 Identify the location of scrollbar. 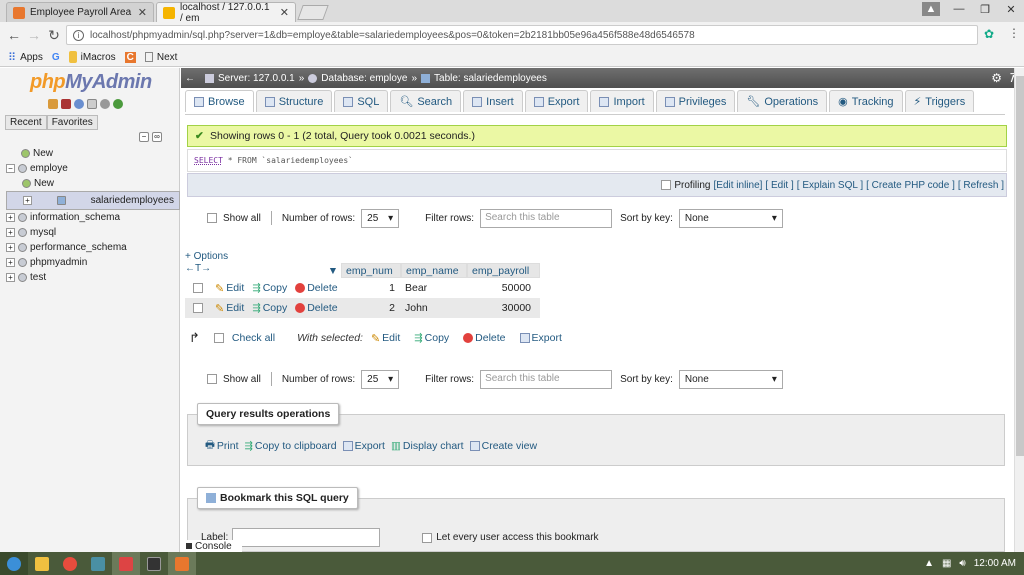
(1019, 310).